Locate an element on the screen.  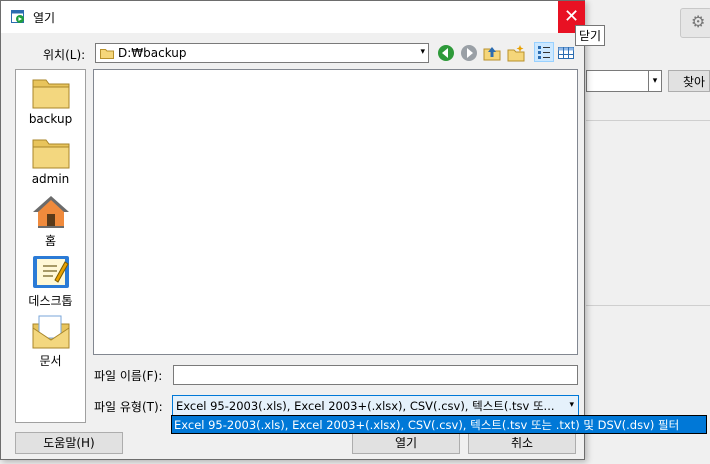
place-label: 홈 is located at coordinates (50, 241).